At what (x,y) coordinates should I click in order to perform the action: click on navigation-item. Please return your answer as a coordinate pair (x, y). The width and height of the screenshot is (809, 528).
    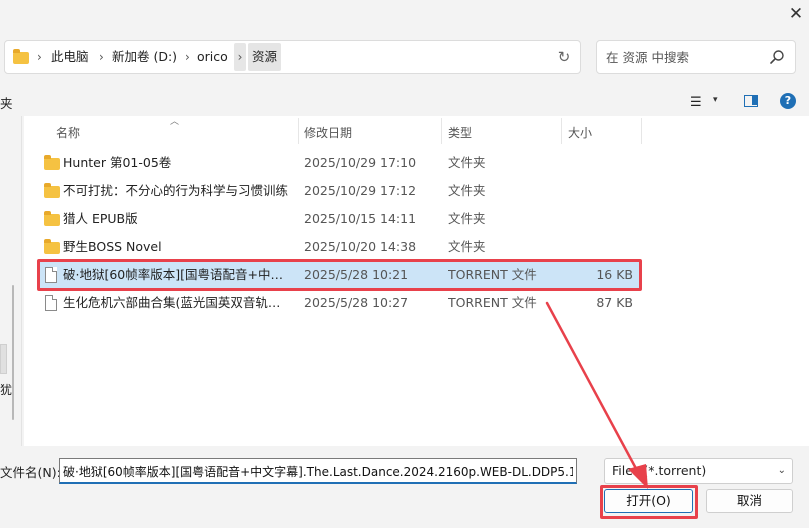
    Looking at the image, I should click on (3, 359).